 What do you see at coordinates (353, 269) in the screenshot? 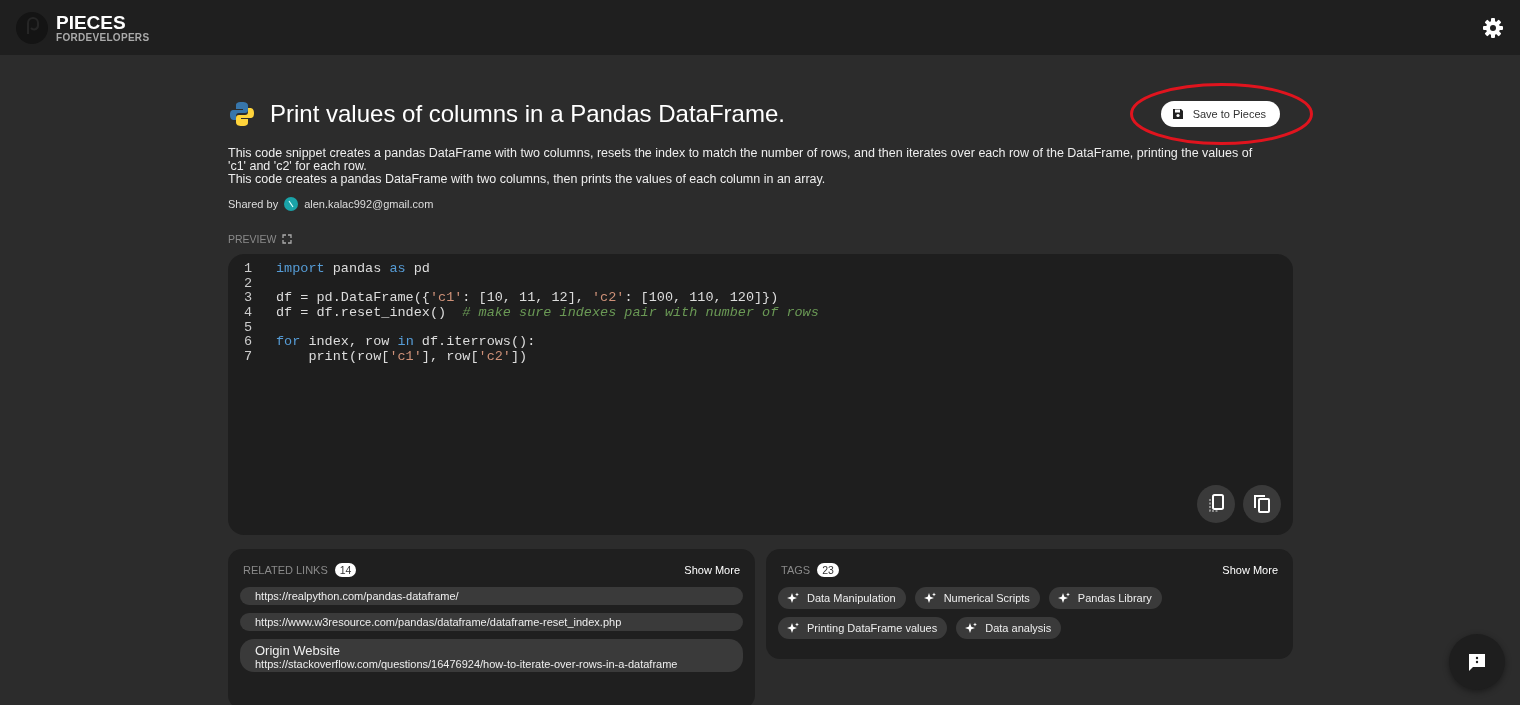
I see `code-line: import pandas as pd` at bounding box center [353, 269].